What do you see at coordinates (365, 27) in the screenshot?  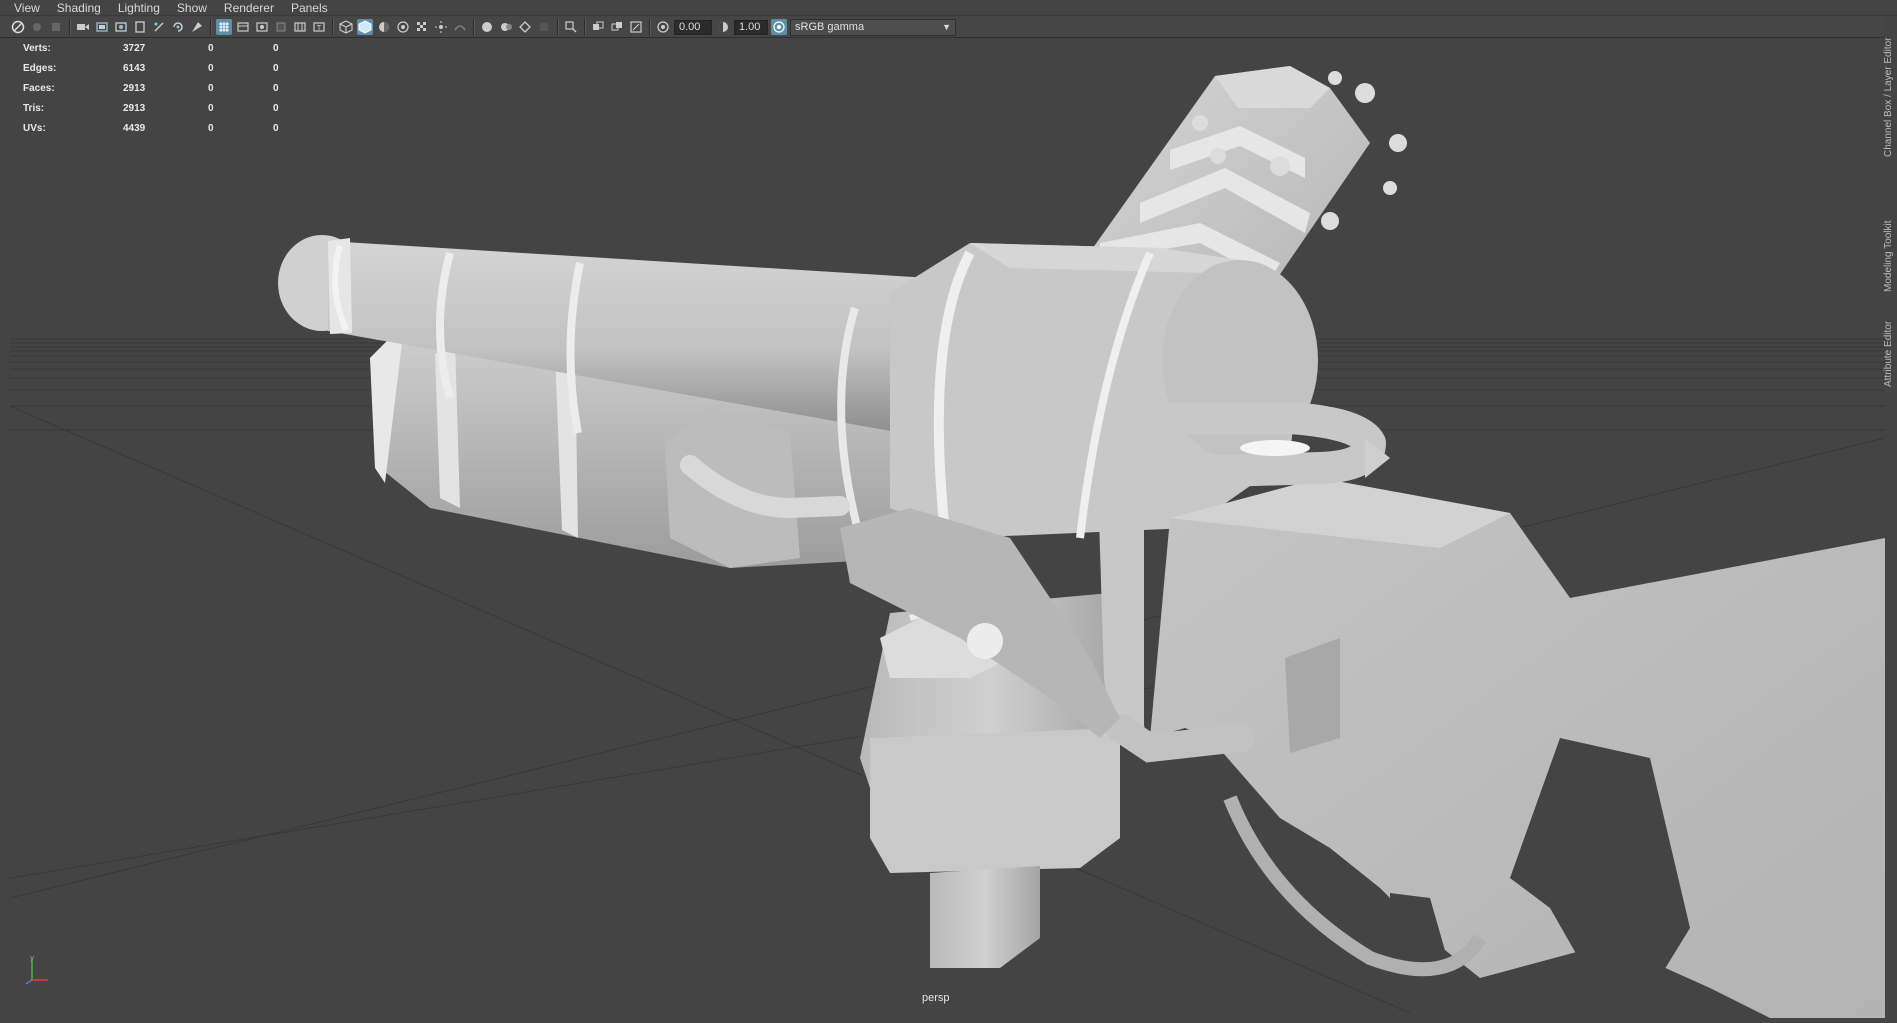 I see `lights-icon` at bounding box center [365, 27].